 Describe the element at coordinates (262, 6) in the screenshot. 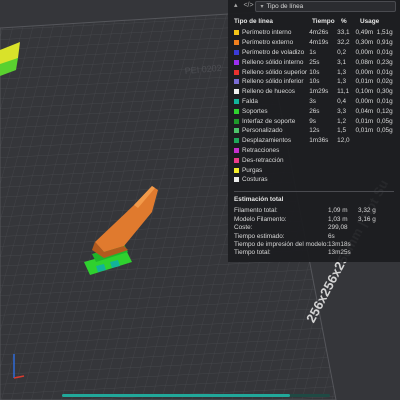

I see `chevron-down-icon: ▾` at that location.